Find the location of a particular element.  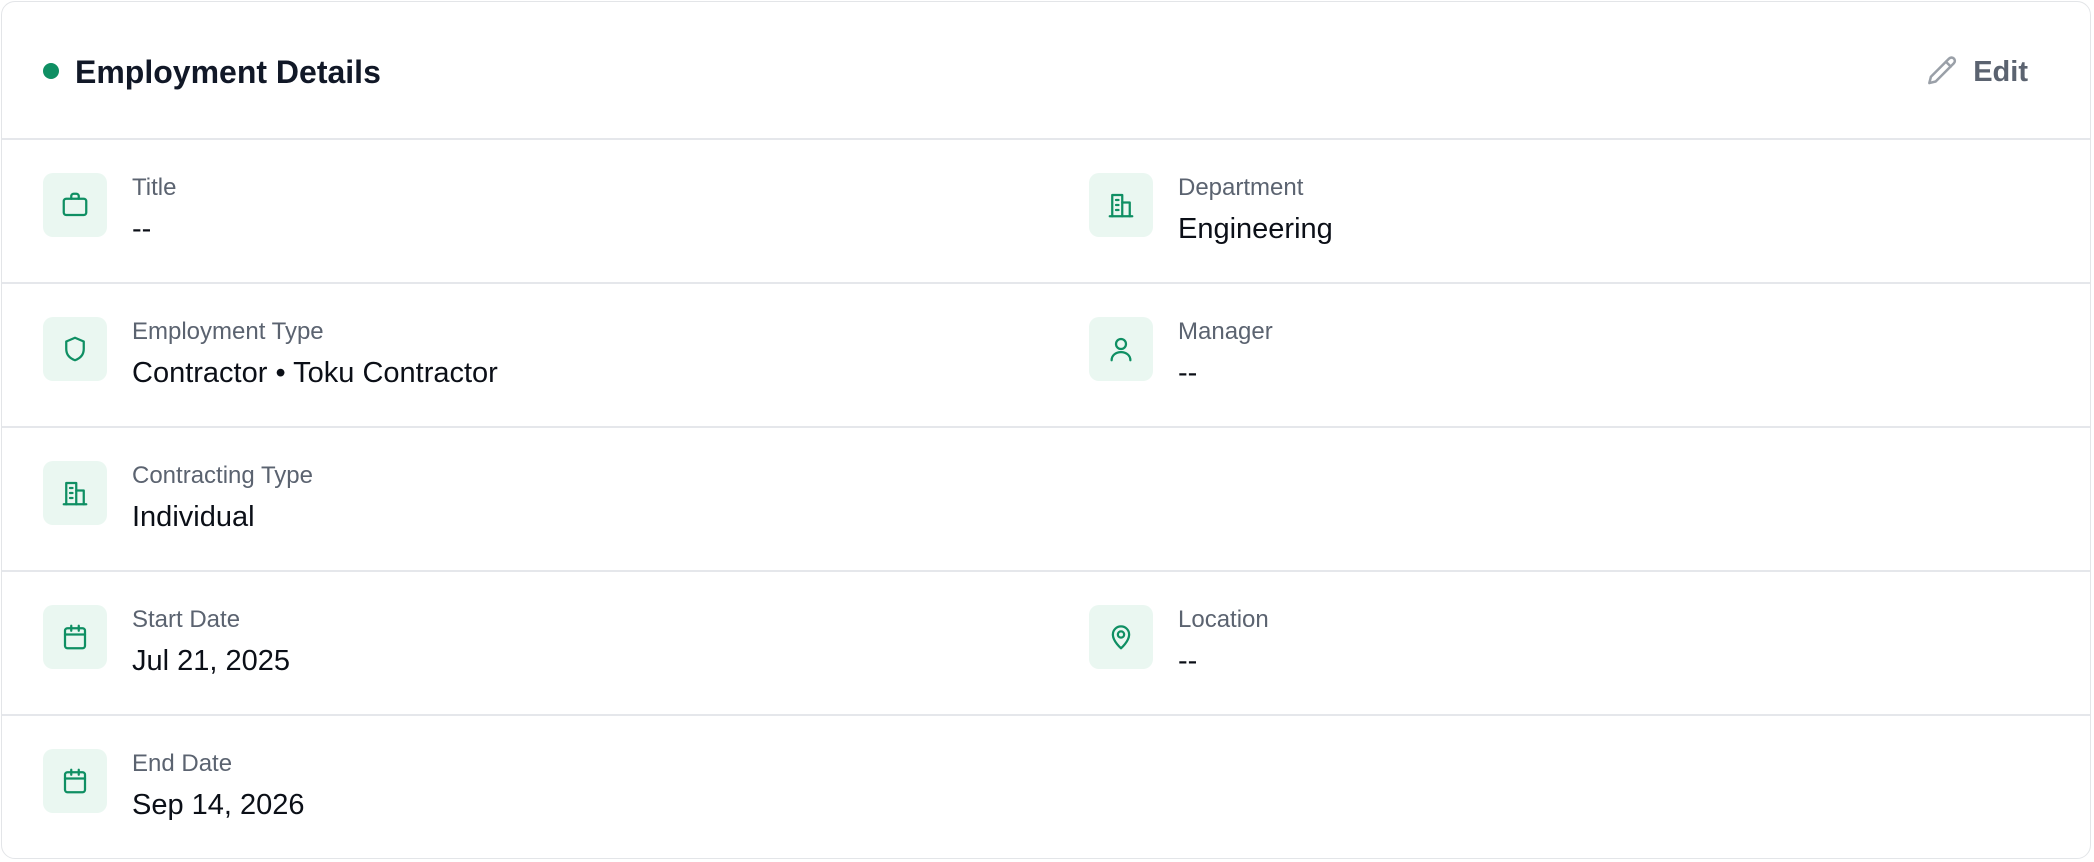

field-label: Start Date is located at coordinates (186, 619).